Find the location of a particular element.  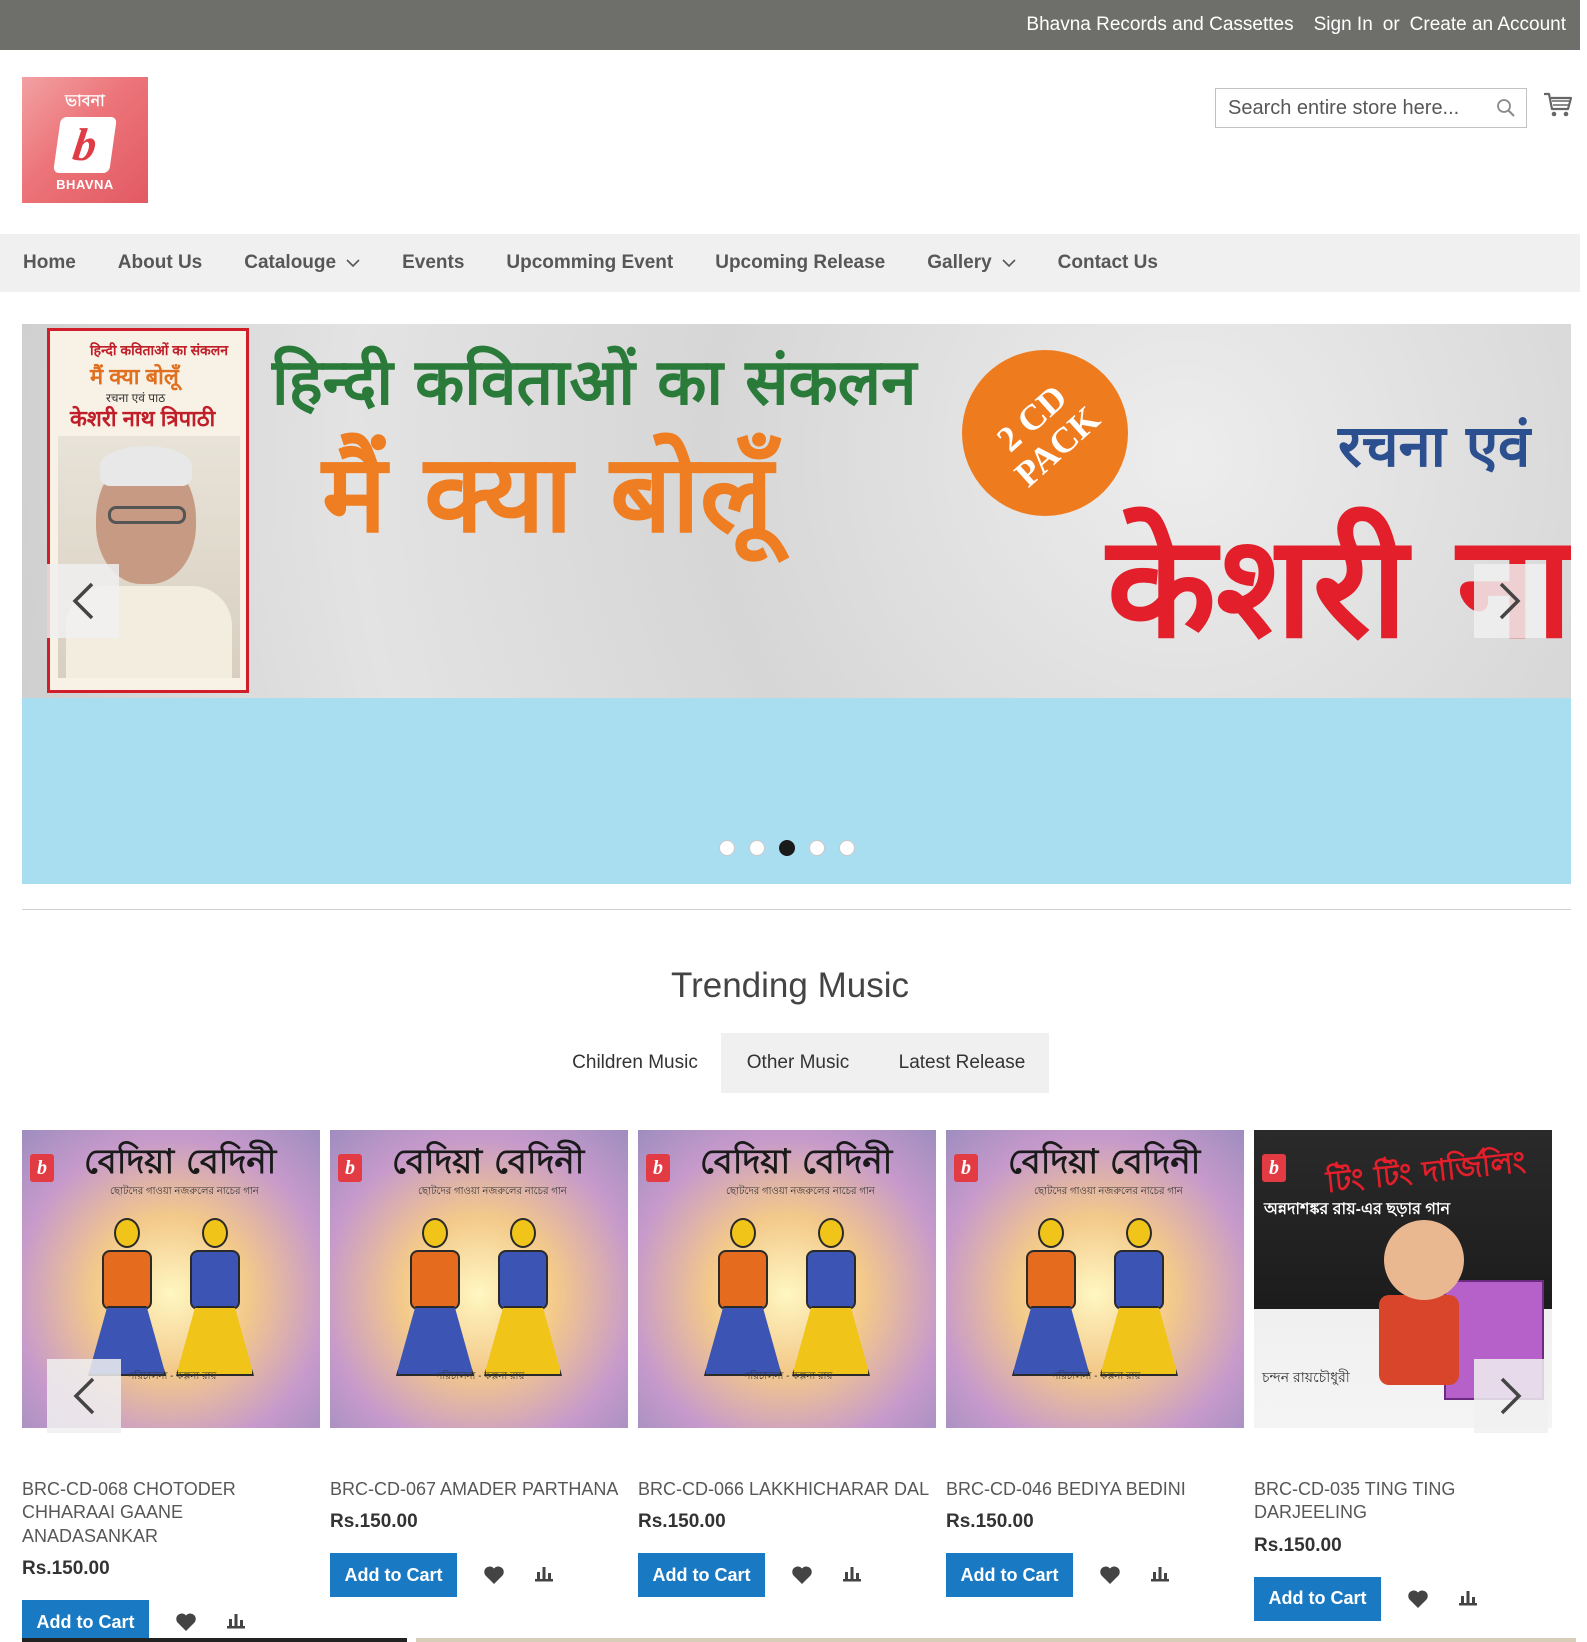

chevron-left-icon is located at coordinates (83, 601).